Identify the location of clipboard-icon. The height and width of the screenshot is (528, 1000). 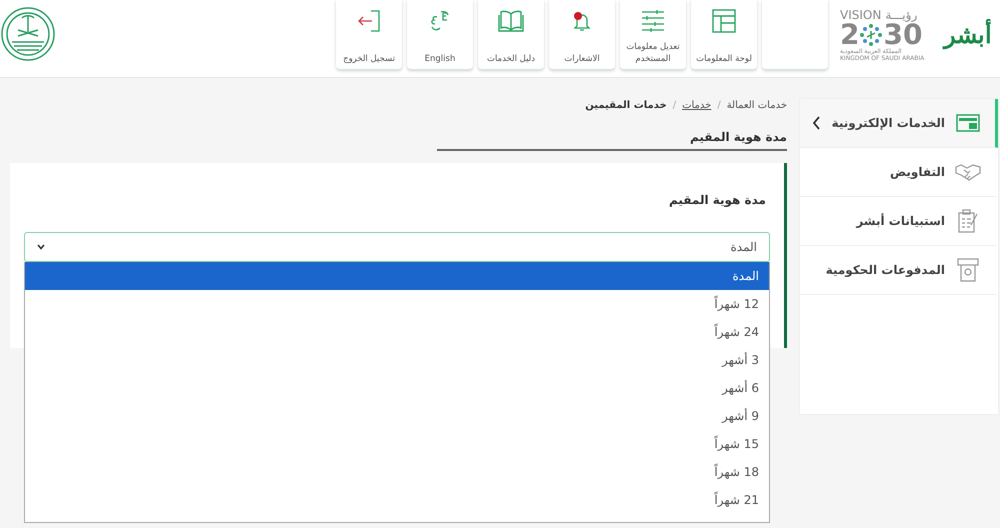
(968, 221).